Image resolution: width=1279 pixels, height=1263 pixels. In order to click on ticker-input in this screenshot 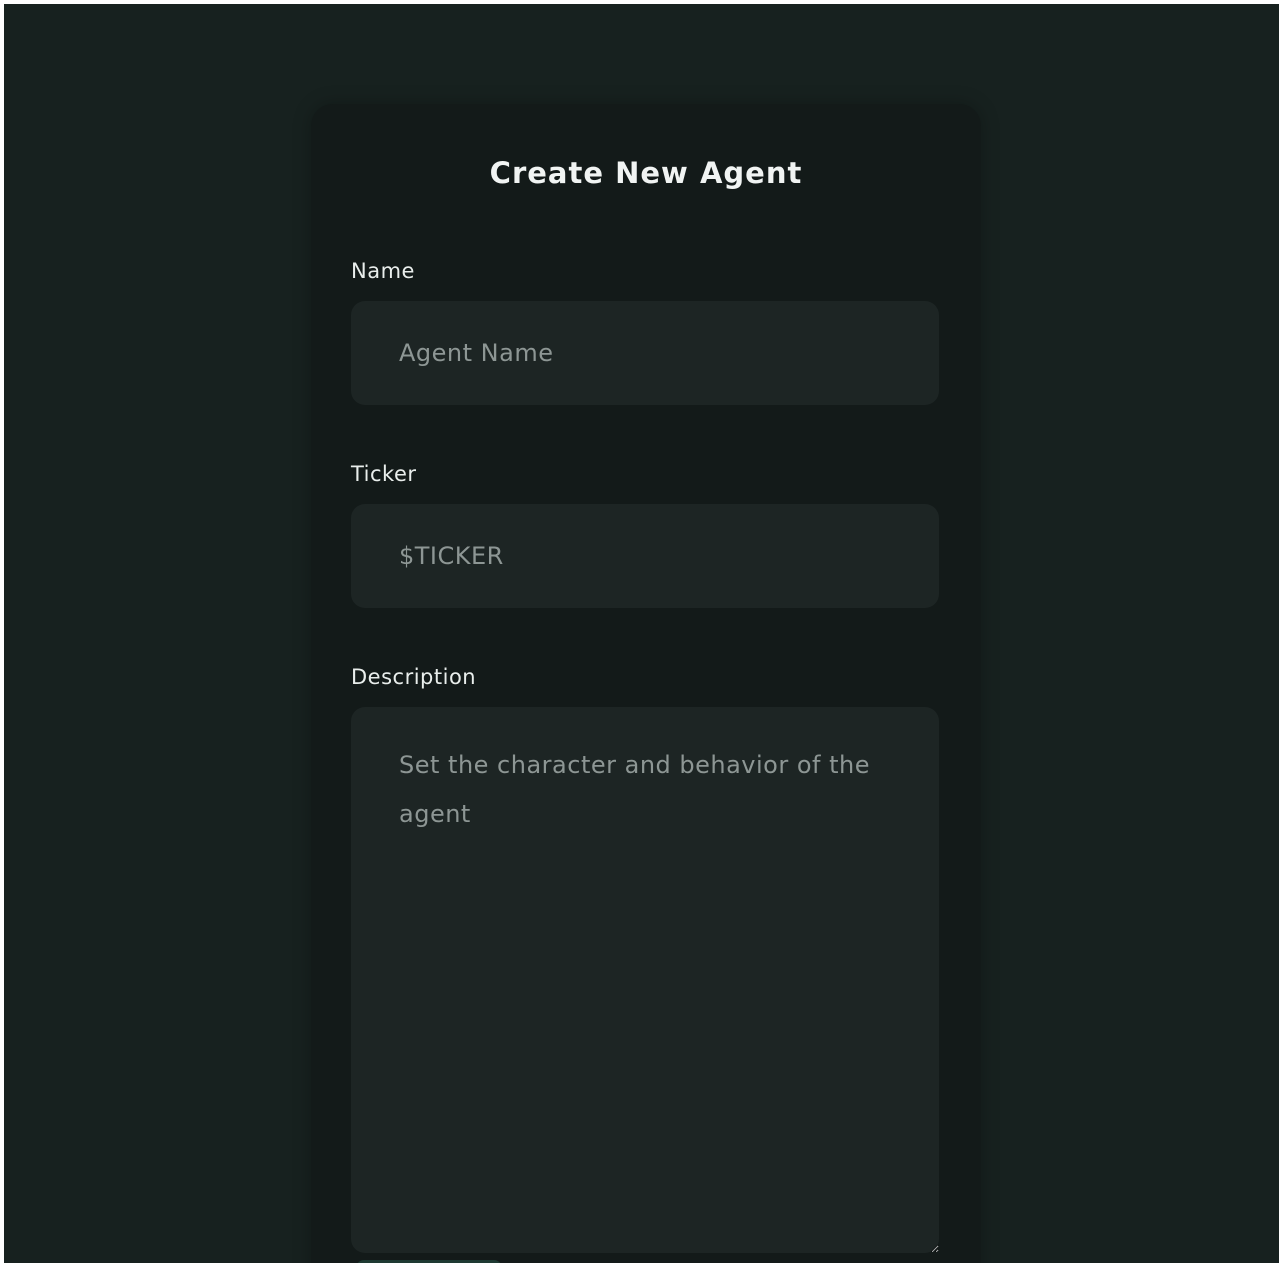, I will do `click(645, 556)`.